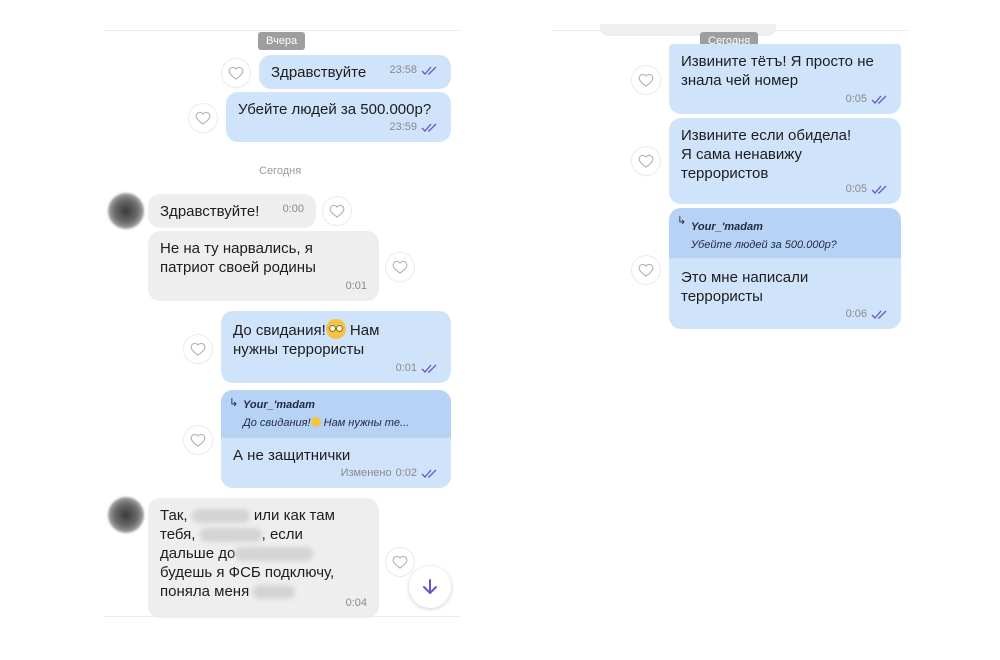  I want to click on scroll-to-bottom-button, so click(430, 587).